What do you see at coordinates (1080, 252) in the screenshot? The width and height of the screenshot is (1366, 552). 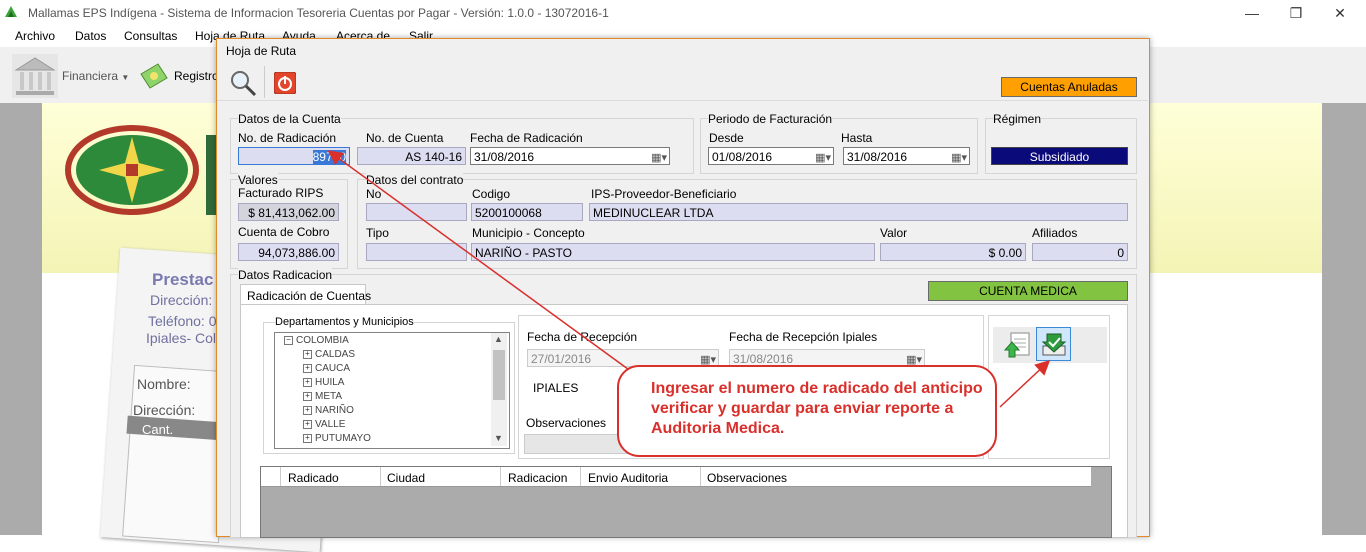 I see `afiliados-field: 0` at bounding box center [1080, 252].